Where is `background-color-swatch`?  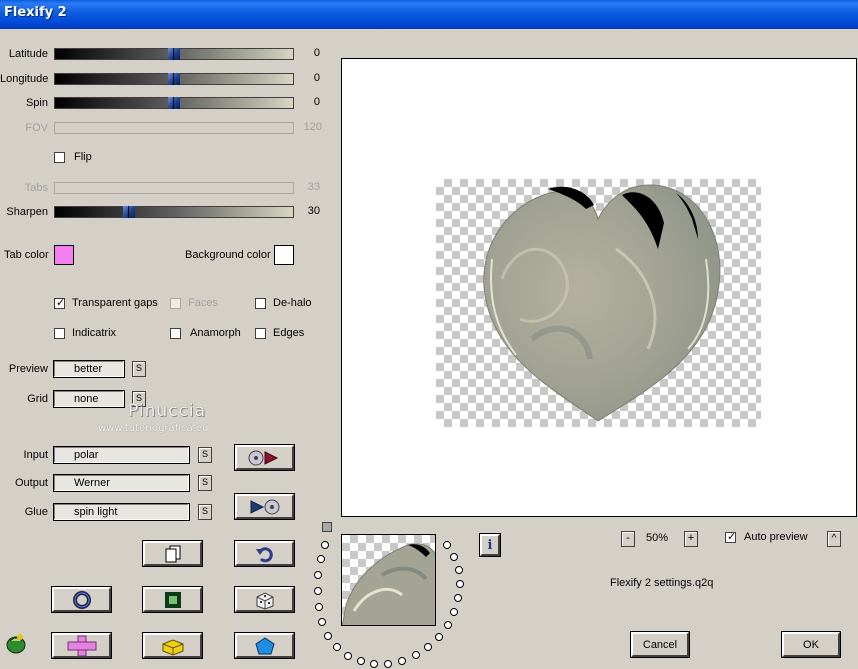
background-color-swatch is located at coordinates (284, 255).